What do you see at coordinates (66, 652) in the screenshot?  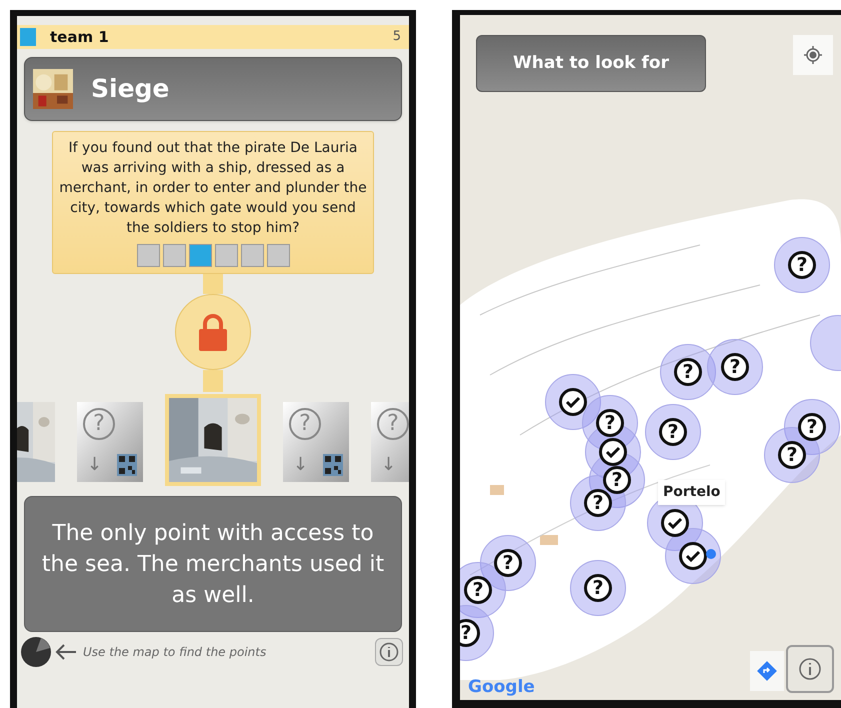 I see `left-arrow-icon` at bounding box center [66, 652].